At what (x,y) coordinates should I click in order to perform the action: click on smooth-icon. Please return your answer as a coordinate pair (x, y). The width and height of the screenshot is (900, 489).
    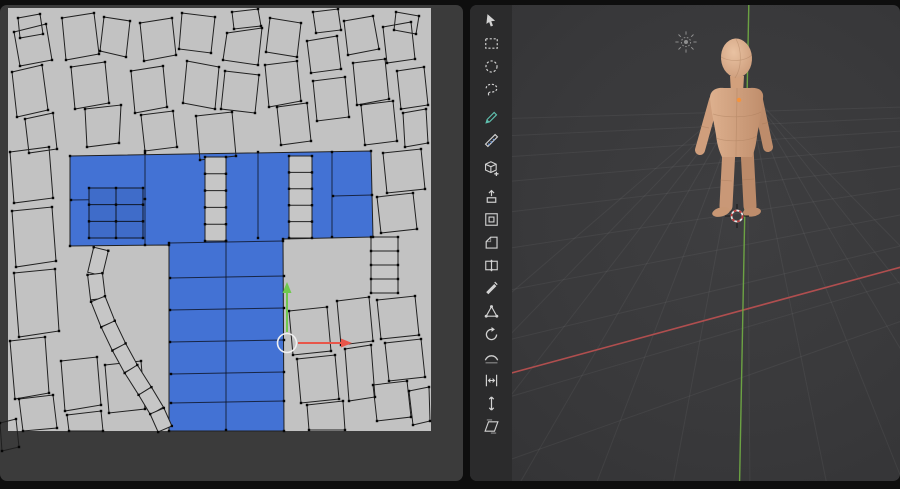
    Looking at the image, I should click on (491, 358).